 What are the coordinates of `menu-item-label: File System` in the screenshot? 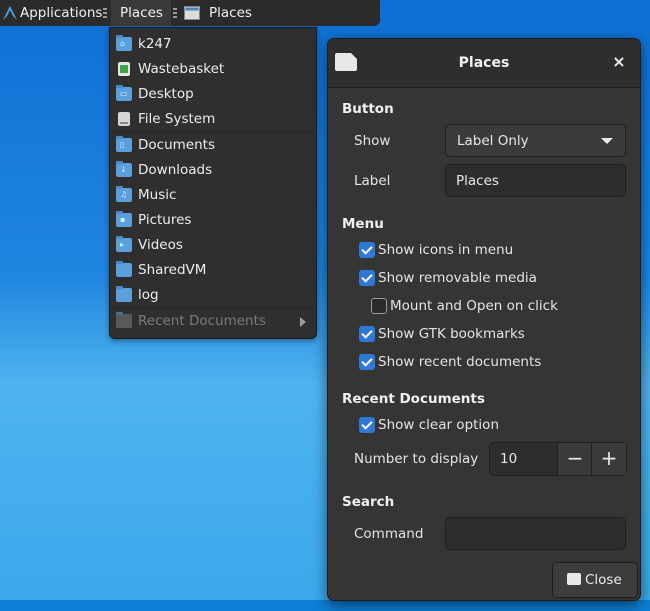 It's located at (177, 119).